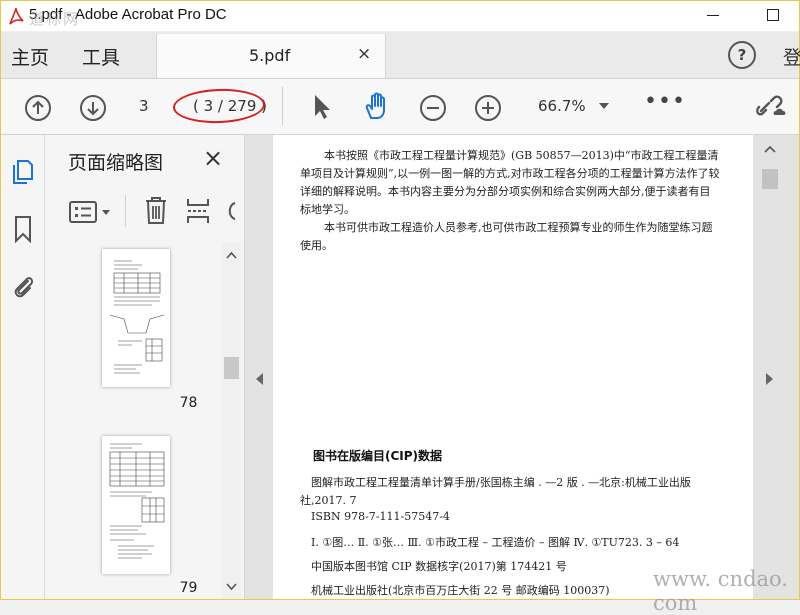 The image size is (800, 615). I want to click on thumbnail-page-79: 79, so click(149, 516).